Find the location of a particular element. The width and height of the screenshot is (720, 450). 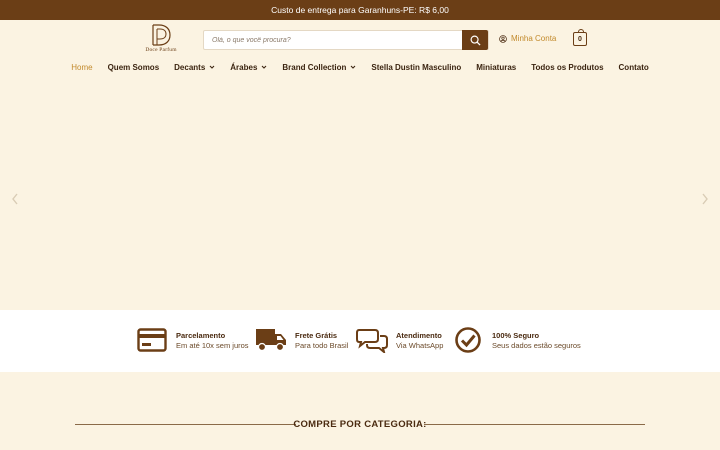

nav-label: Miniaturas is located at coordinates (496, 67).